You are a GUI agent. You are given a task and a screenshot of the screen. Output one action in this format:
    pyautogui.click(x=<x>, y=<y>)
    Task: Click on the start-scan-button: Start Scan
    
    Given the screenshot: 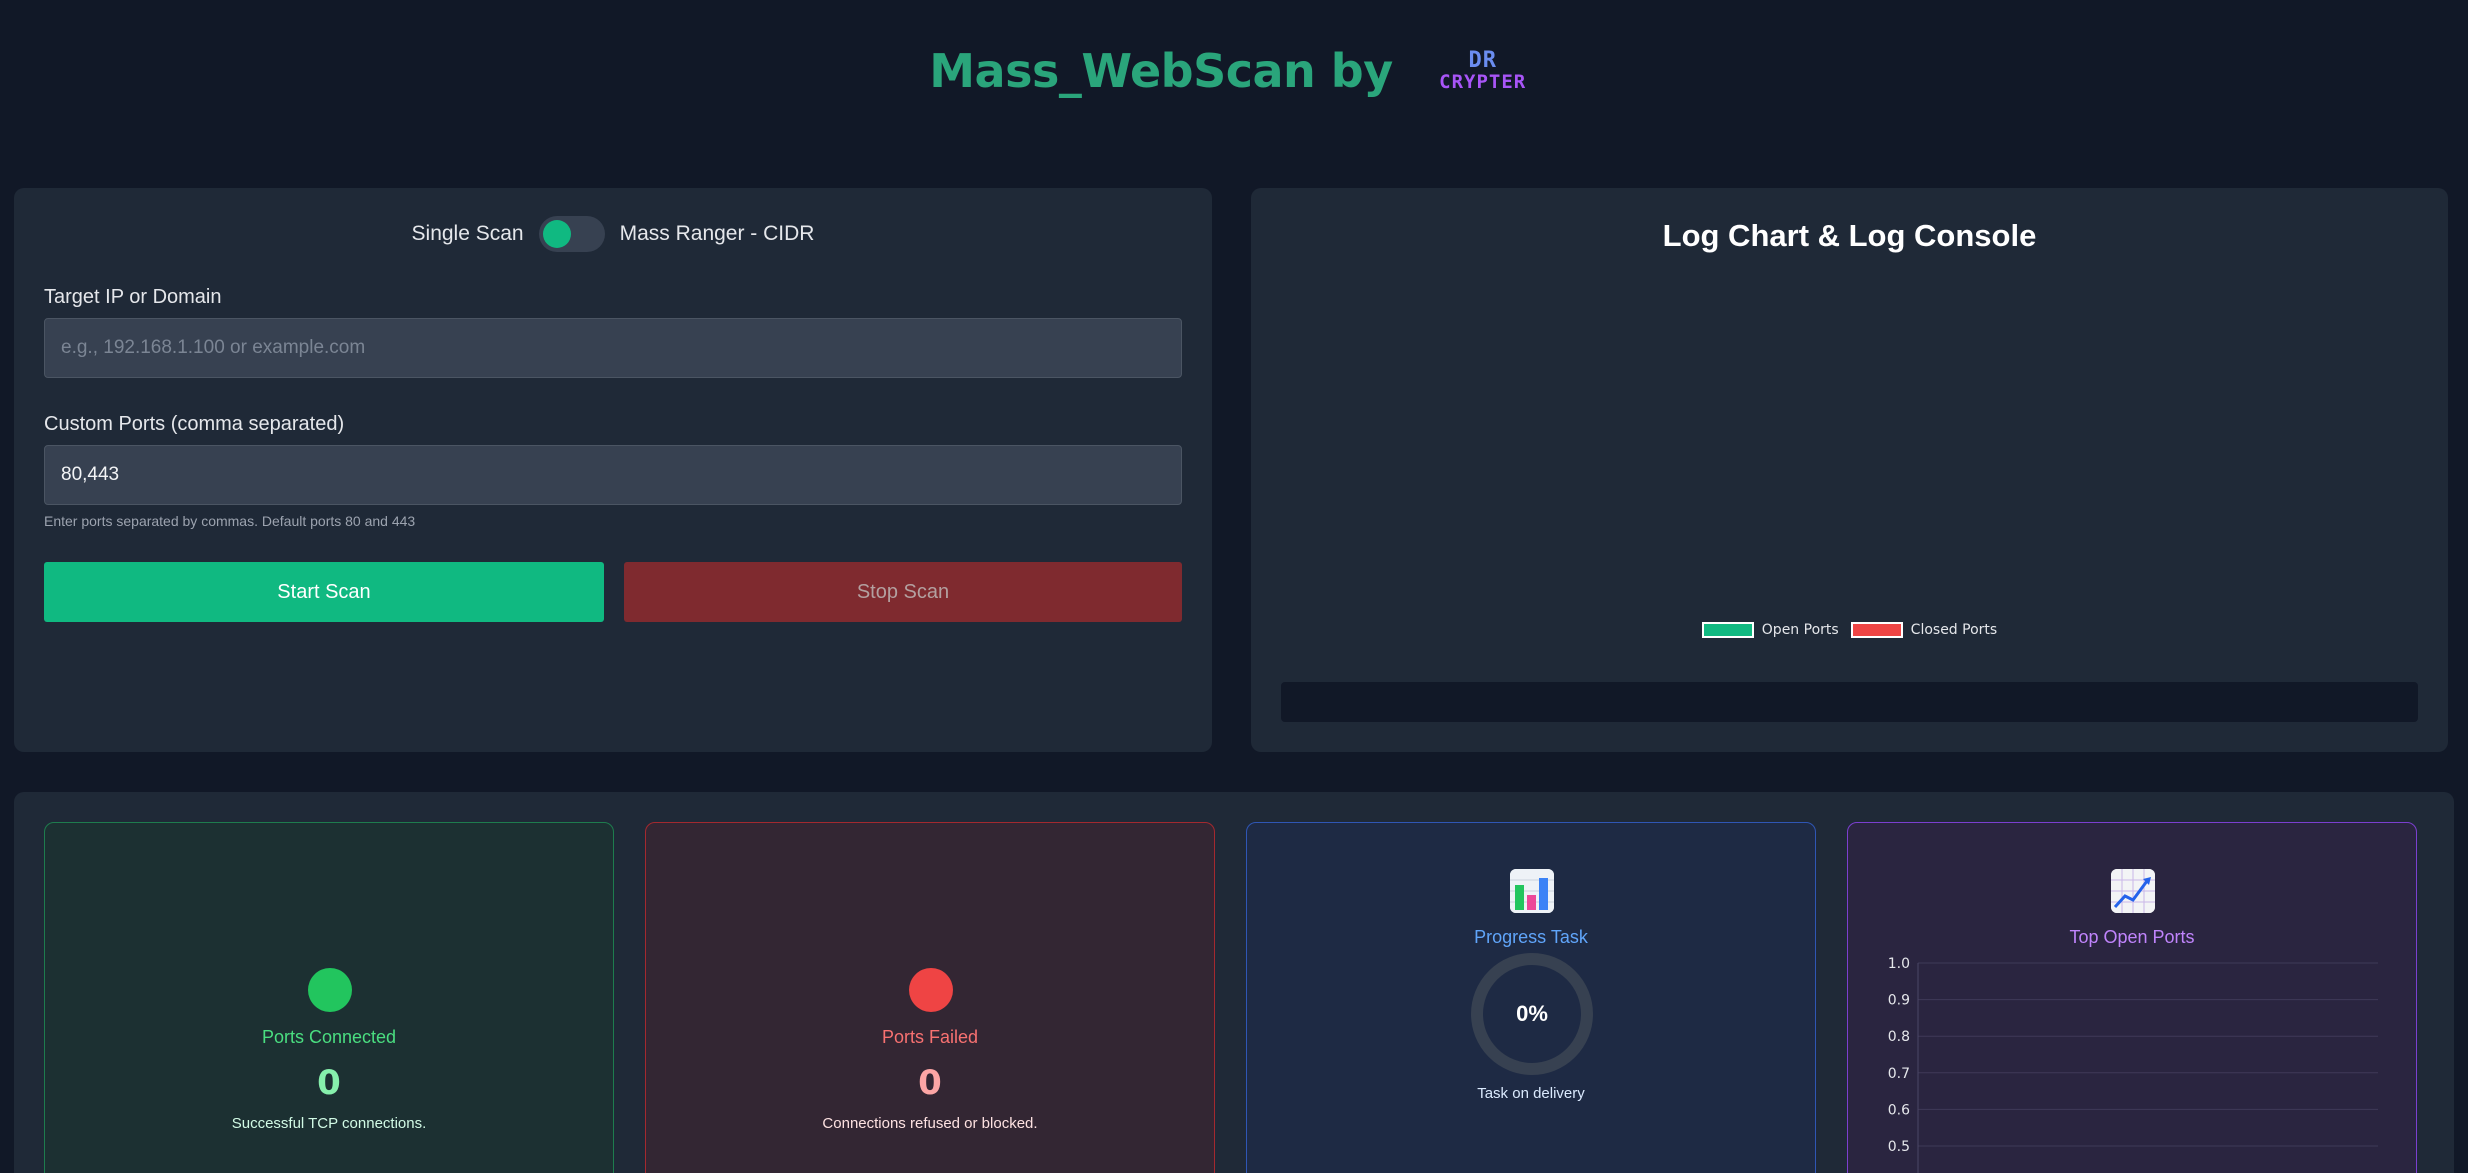 What is the action you would take?
    pyautogui.click(x=324, y=592)
    